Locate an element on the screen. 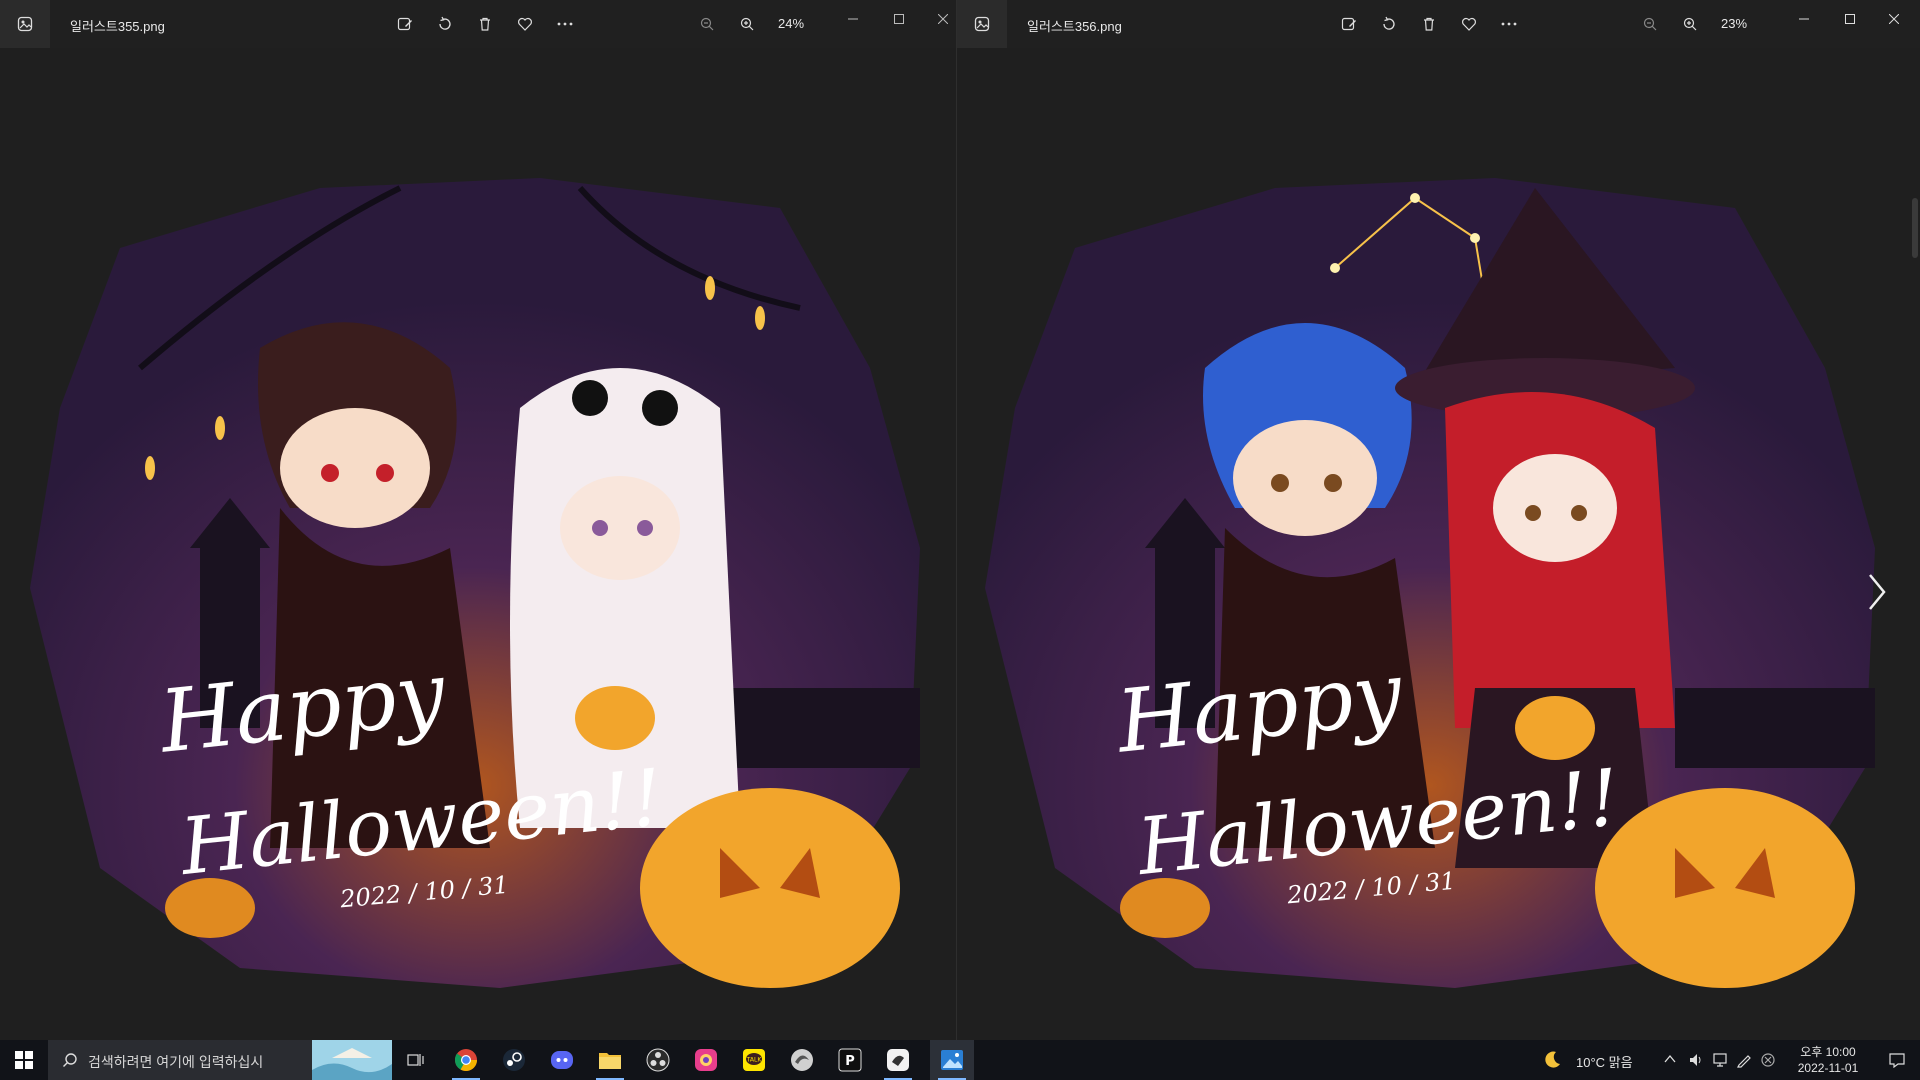  clock-date: 2022-11-01 is located at coordinates (1828, 1068).